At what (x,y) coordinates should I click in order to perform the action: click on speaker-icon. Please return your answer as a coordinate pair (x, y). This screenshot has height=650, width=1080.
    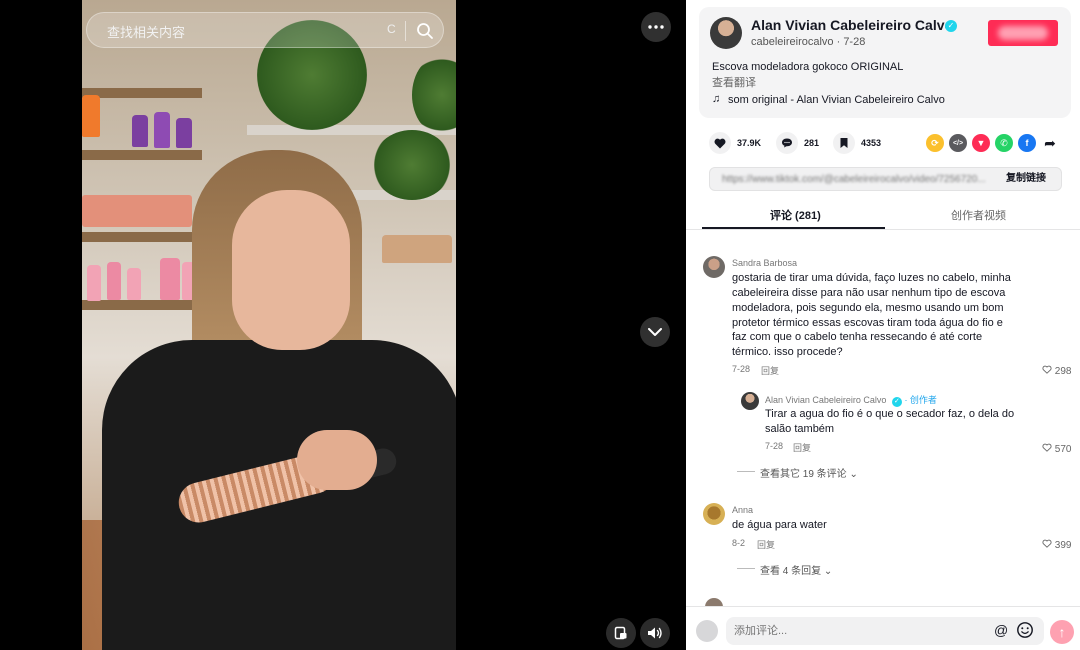
    Looking at the image, I should click on (655, 633).